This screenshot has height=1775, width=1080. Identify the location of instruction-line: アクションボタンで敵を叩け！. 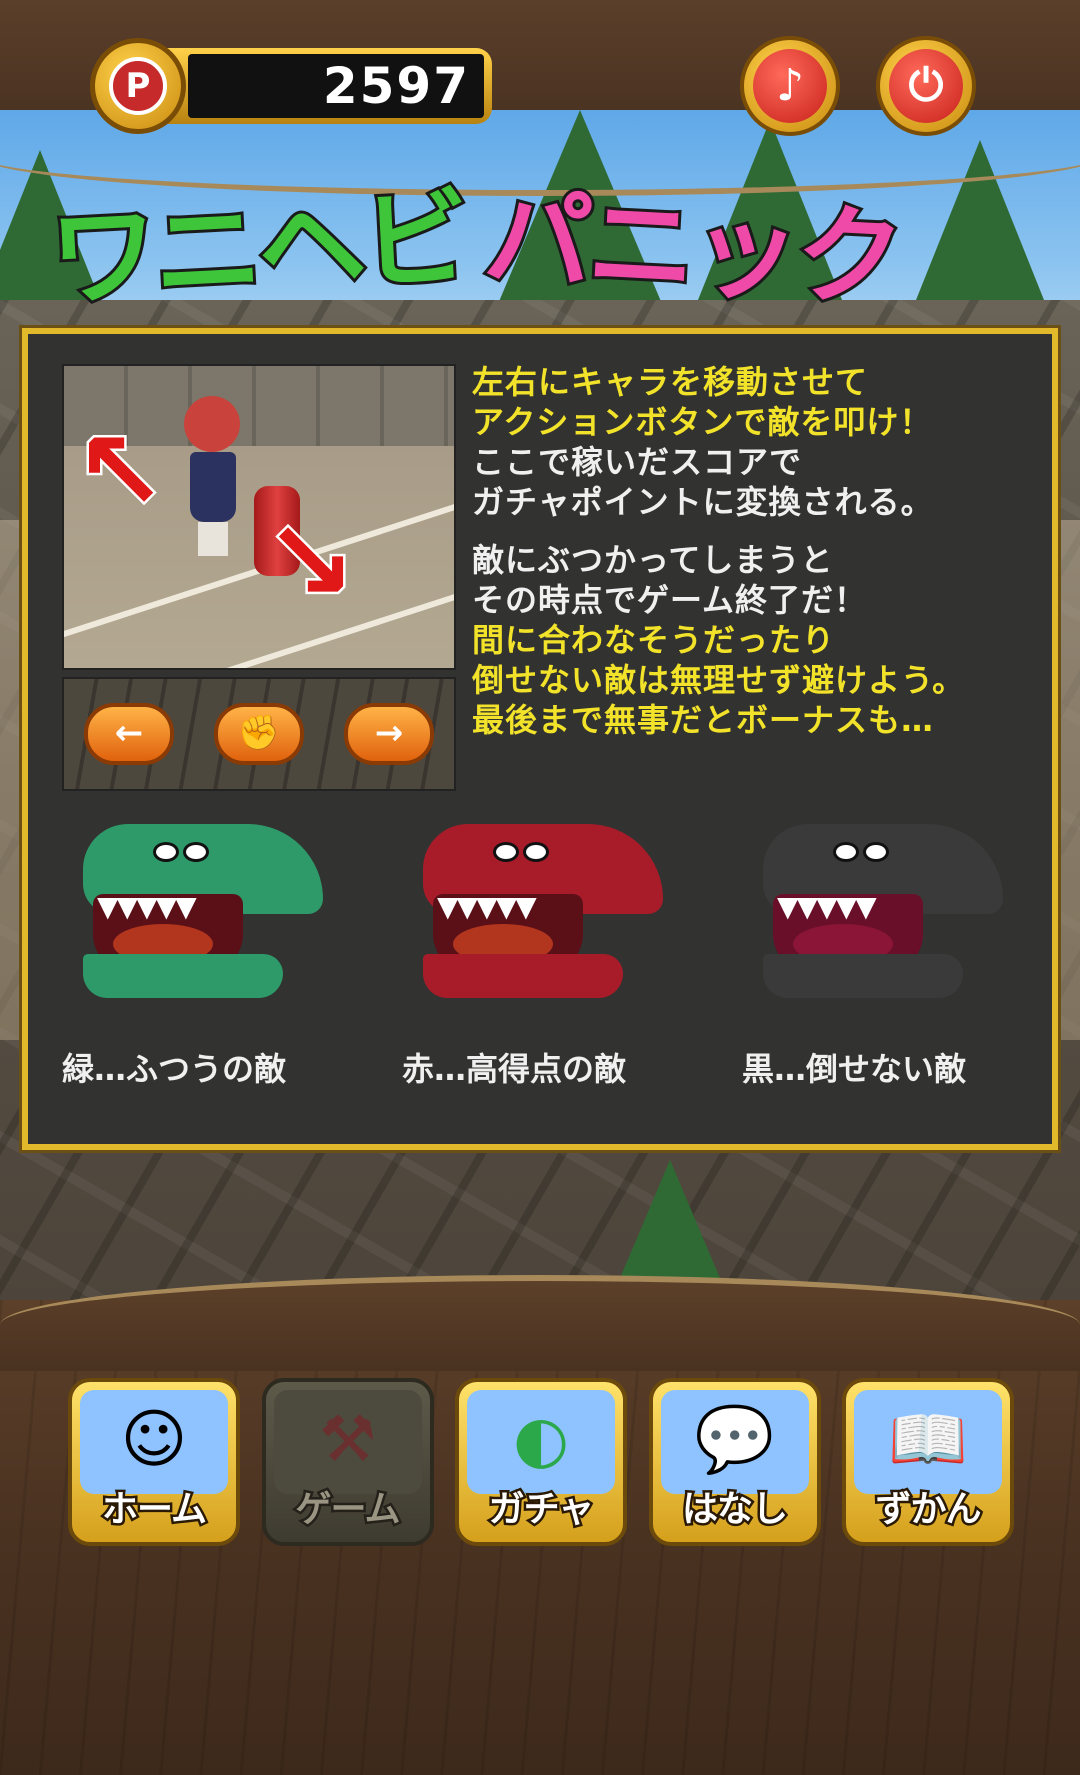
(702, 422).